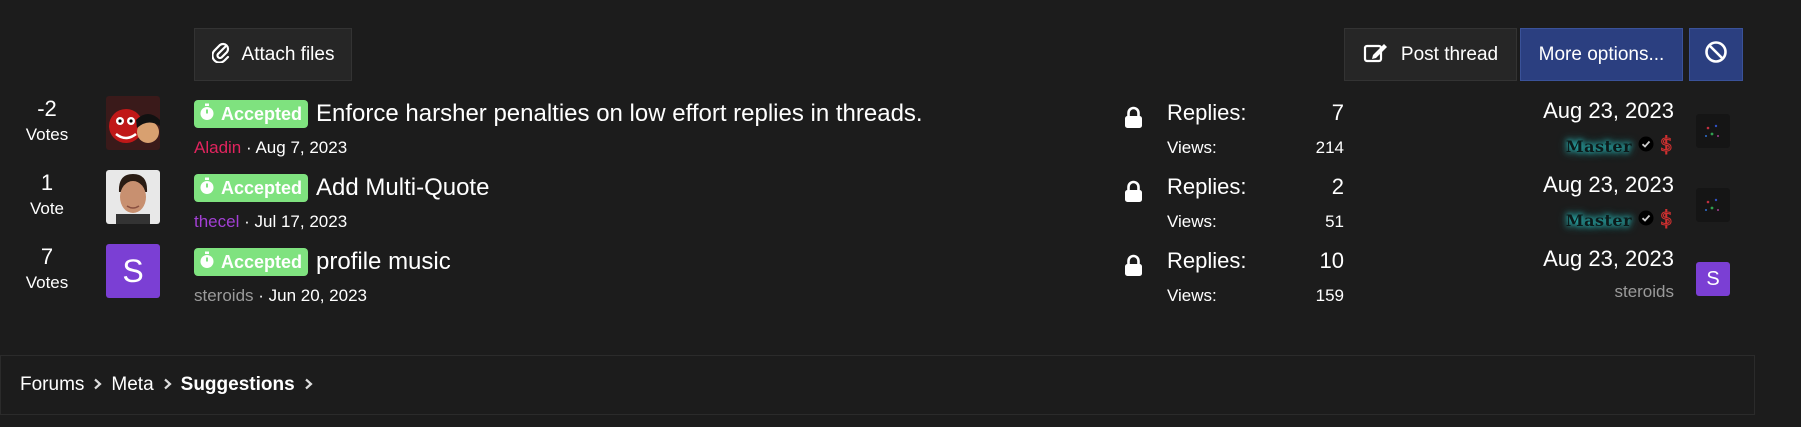  Describe the element at coordinates (216, 221) in the screenshot. I see `author-link: thecel` at that location.